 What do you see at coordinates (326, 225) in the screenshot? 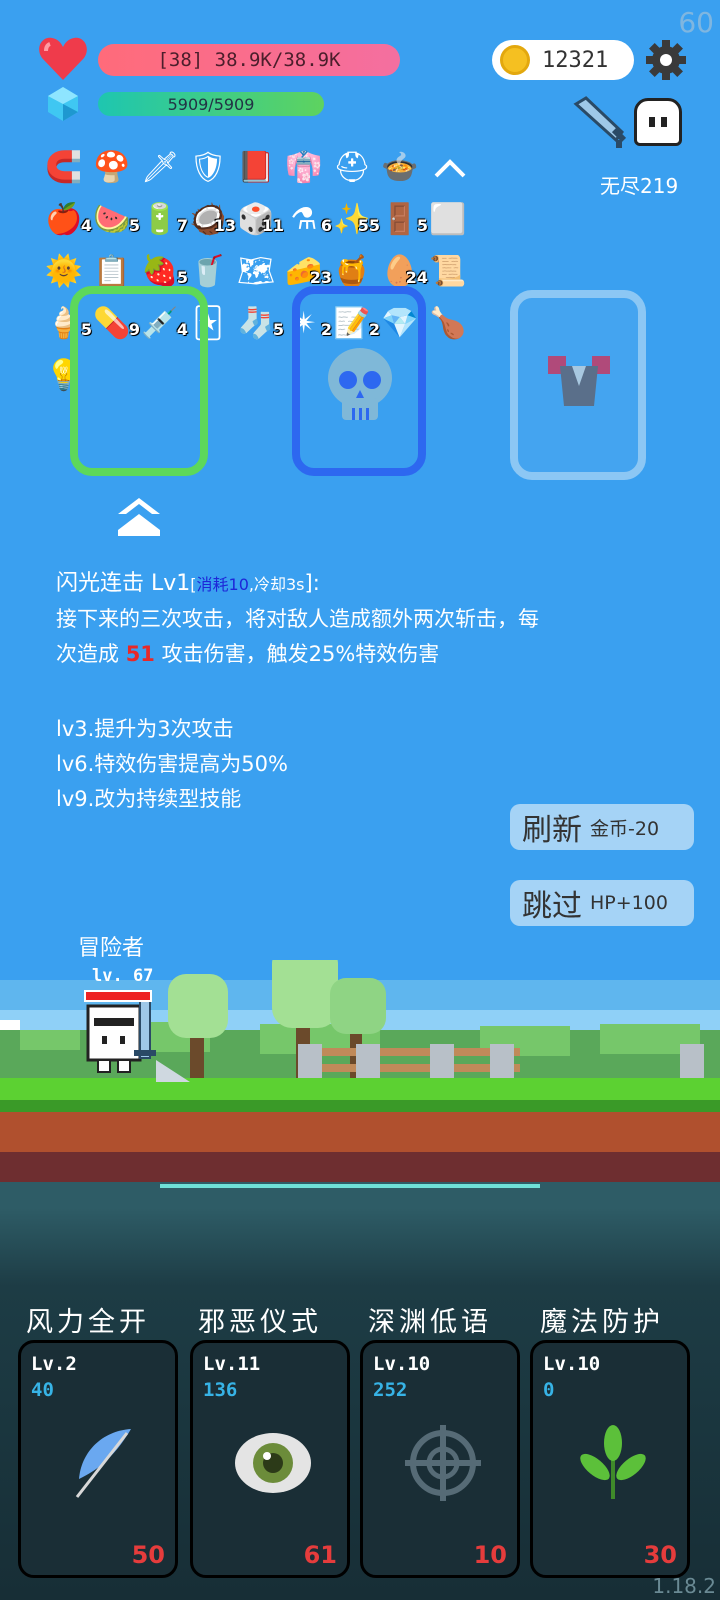
I see `item-count: 6` at bounding box center [326, 225].